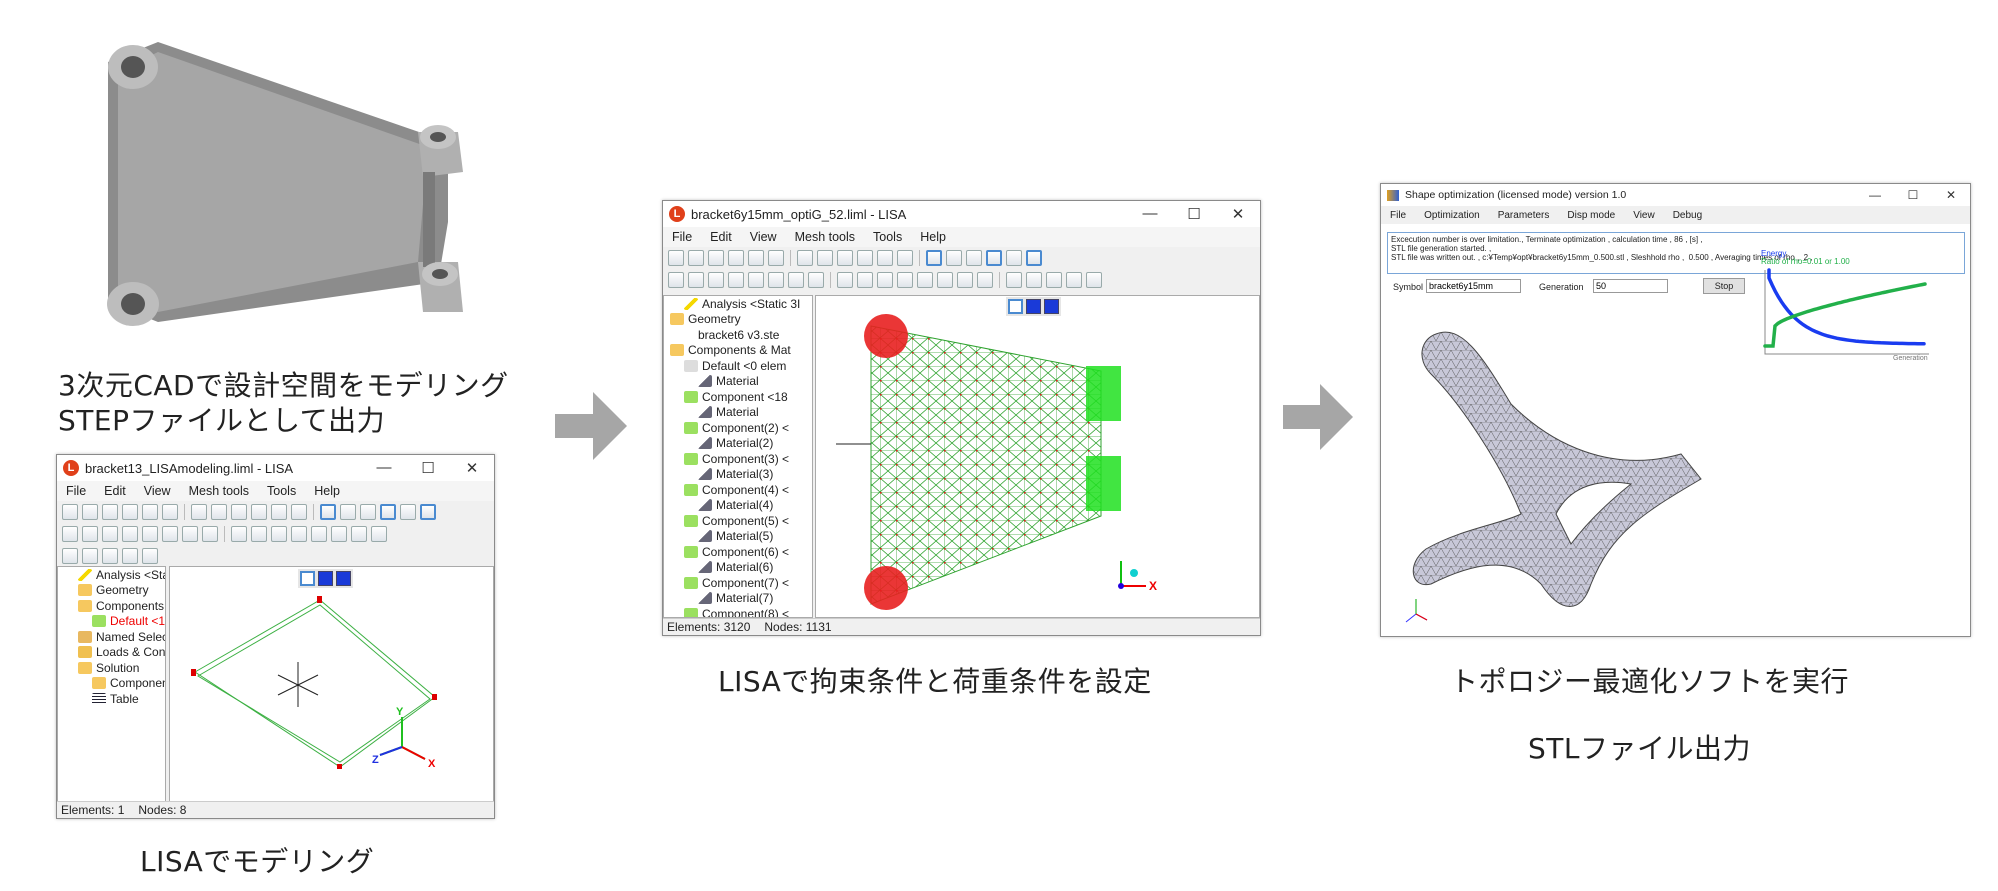 The image size is (1998, 891). I want to click on shell-icon, so click(1054, 280).